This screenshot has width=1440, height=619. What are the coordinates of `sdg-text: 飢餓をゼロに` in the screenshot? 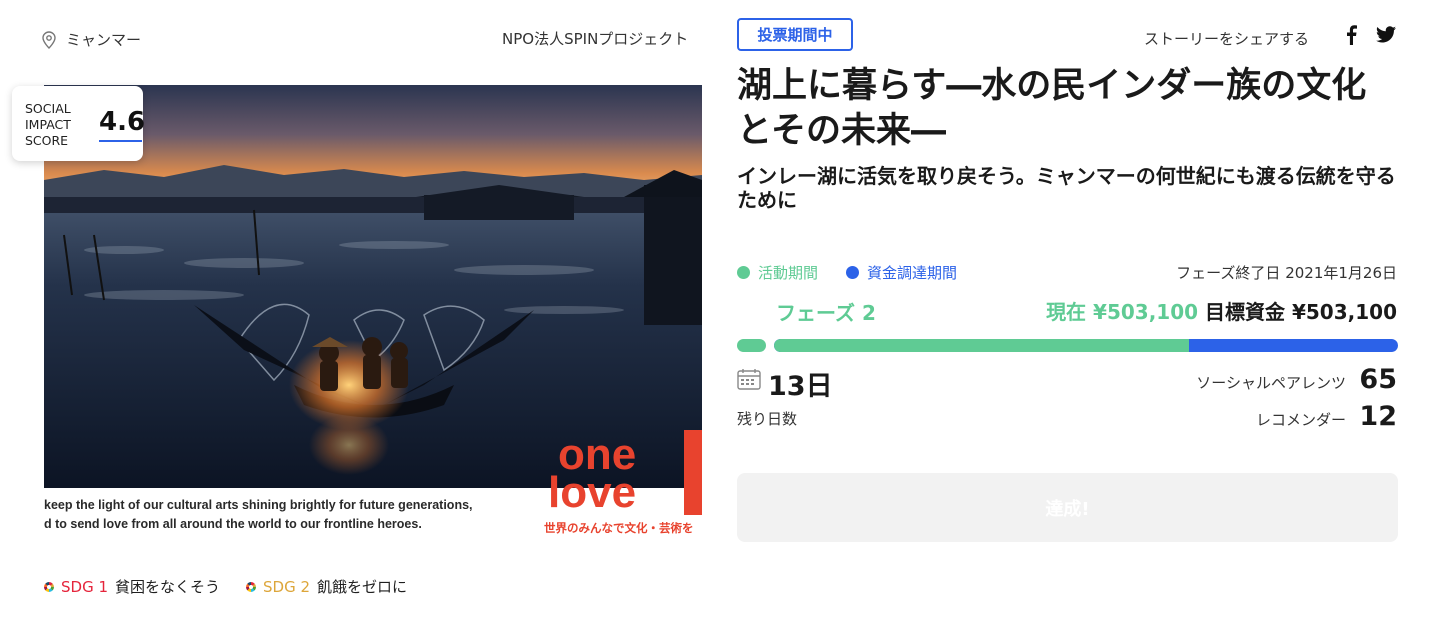 It's located at (362, 587).